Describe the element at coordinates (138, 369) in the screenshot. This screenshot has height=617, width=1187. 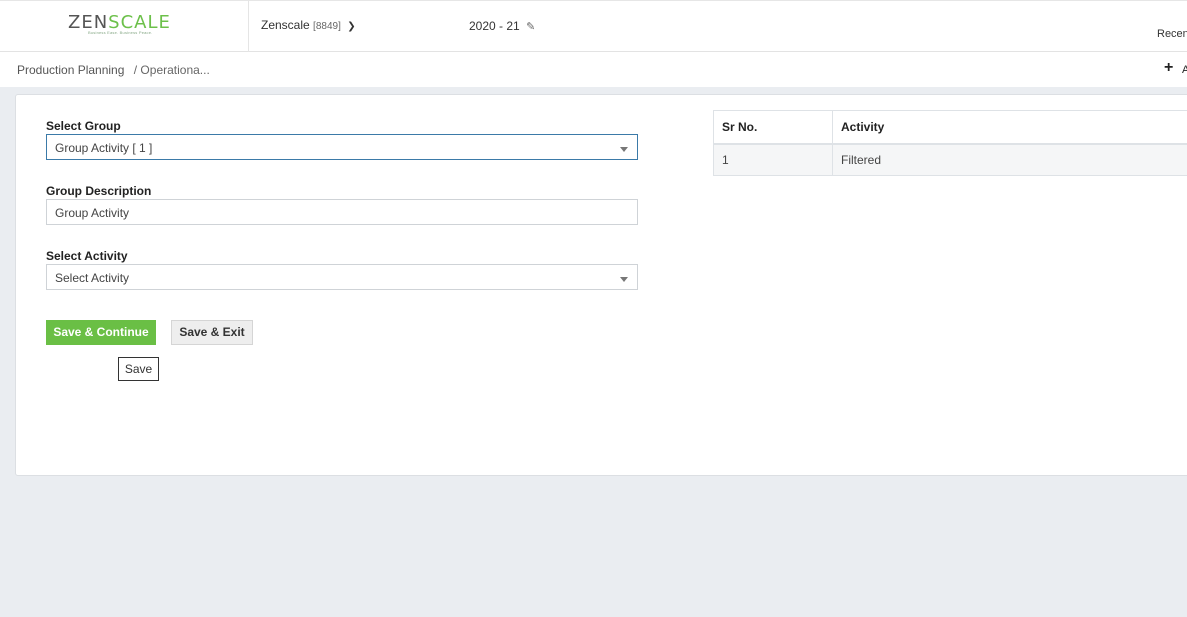
I see `save-tooltip: Save` at that location.